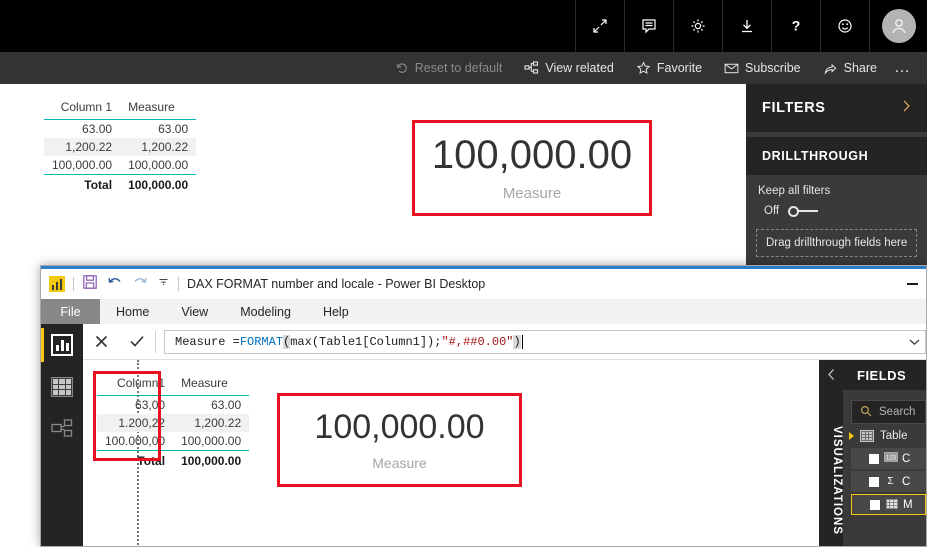 Image resolution: width=927 pixels, height=547 pixels. I want to click on calculator-icon, so click(891, 504).